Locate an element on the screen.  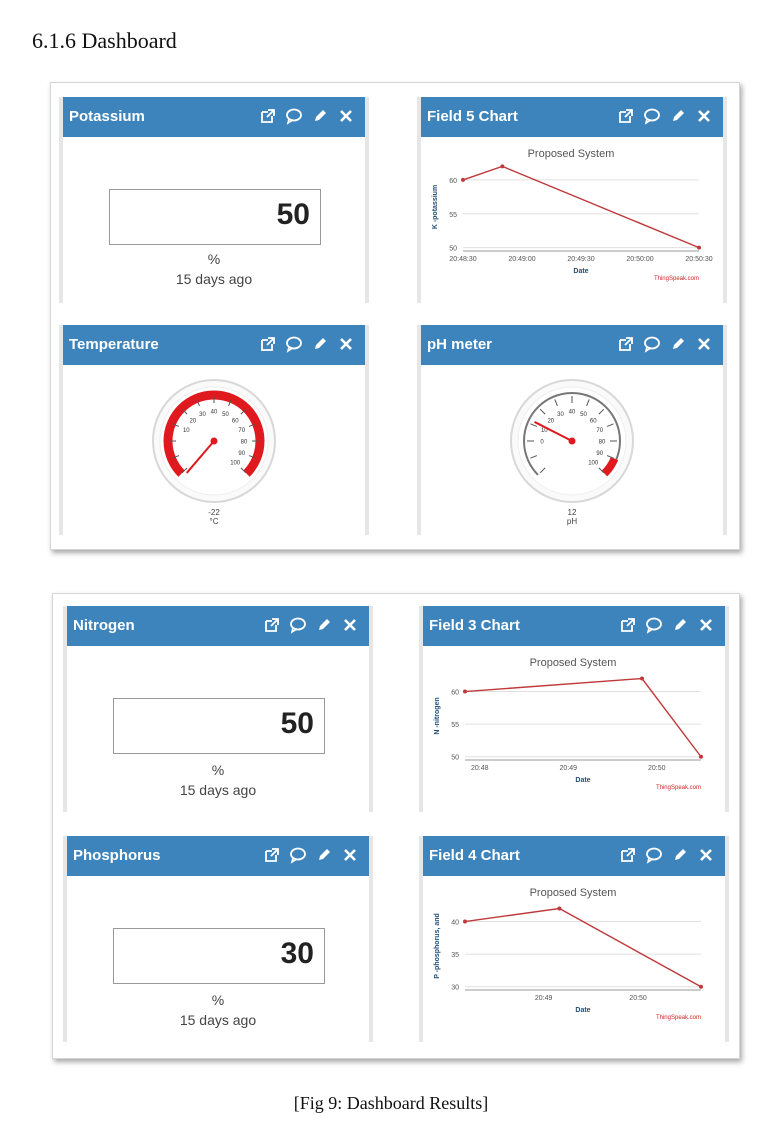
figure-caption: [Fig 9: Dashboard Results] is located at coordinates (391, 1103).